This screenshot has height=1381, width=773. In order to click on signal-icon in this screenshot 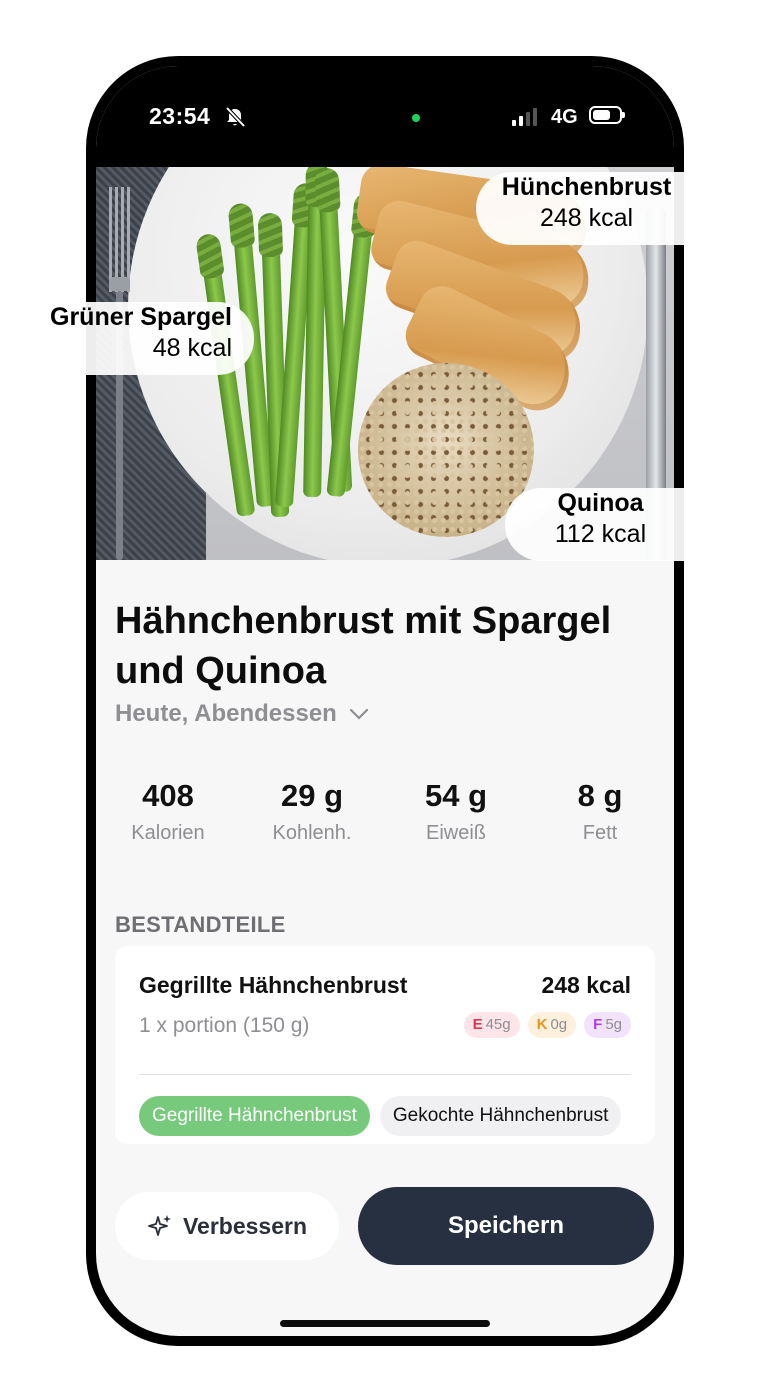, I will do `click(524, 116)`.